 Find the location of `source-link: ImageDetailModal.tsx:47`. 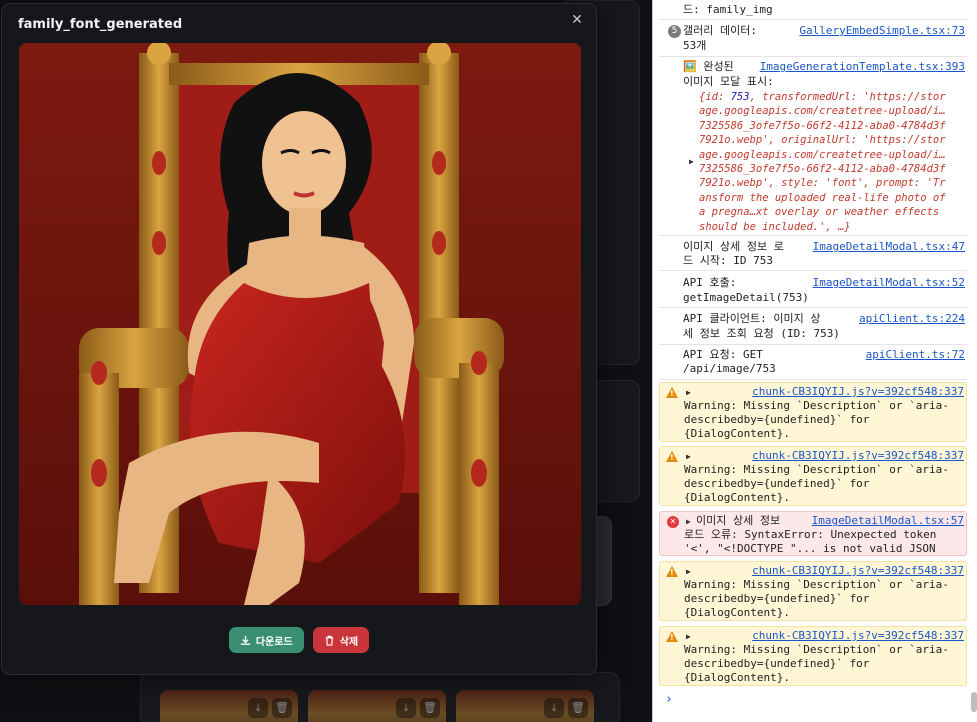

source-link: ImageDetailModal.tsx:47 is located at coordinates (889, 247).